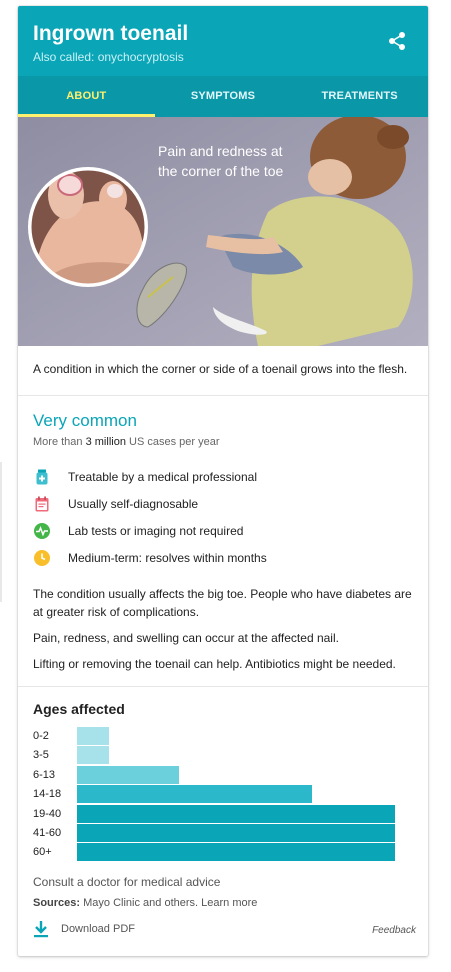 This screenshot has height=972, width=451. I want to click on age-bar-label: 3-5, so click(41, 755).